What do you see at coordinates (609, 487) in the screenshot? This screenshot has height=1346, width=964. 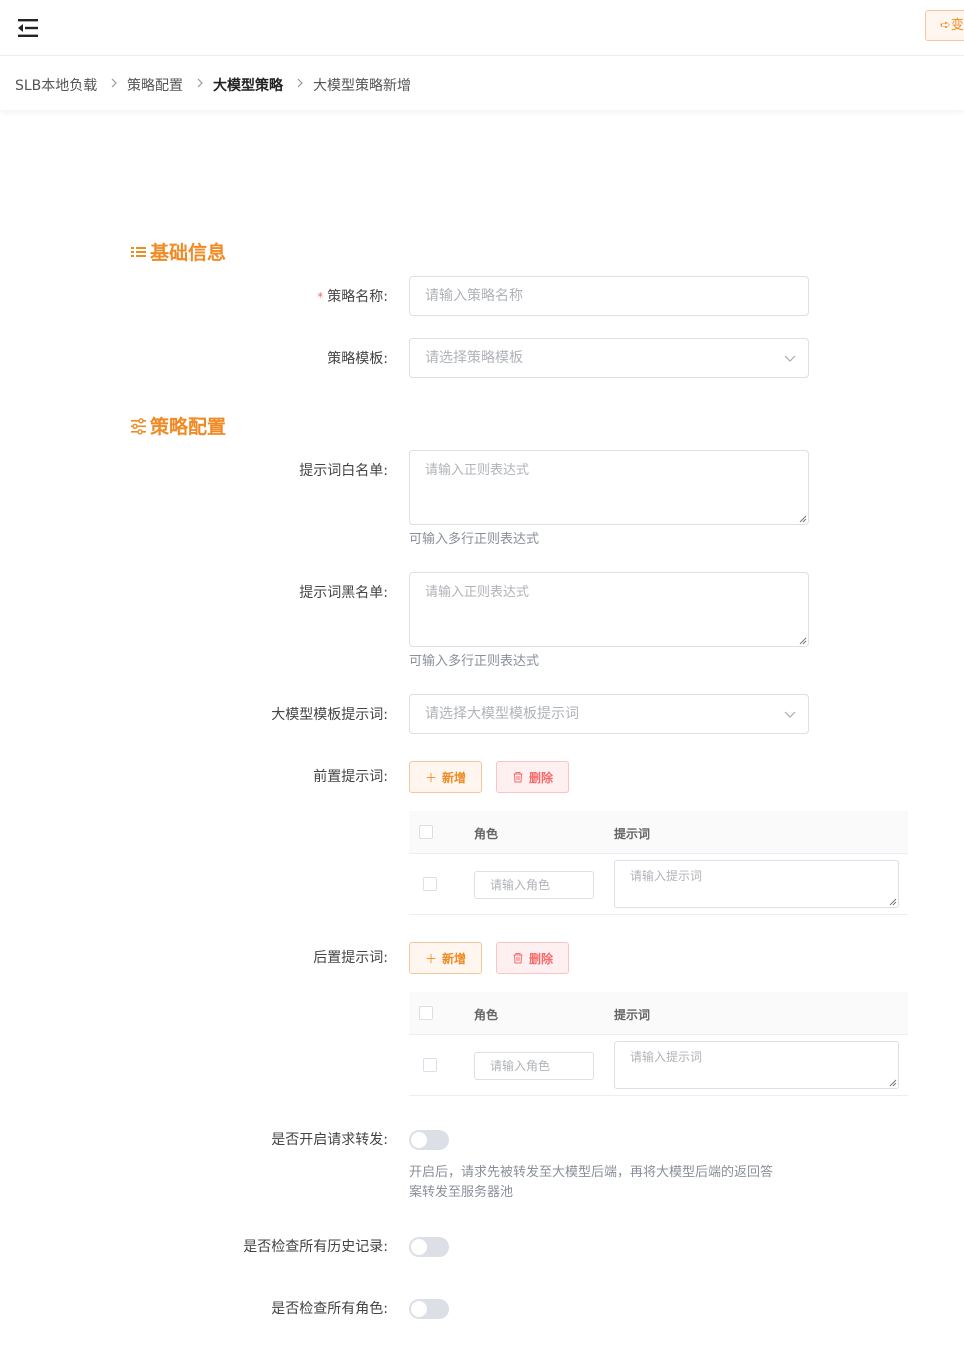 I see `whitelist-textarea: 请输入正则表达式` at bounding box center [609, 487].